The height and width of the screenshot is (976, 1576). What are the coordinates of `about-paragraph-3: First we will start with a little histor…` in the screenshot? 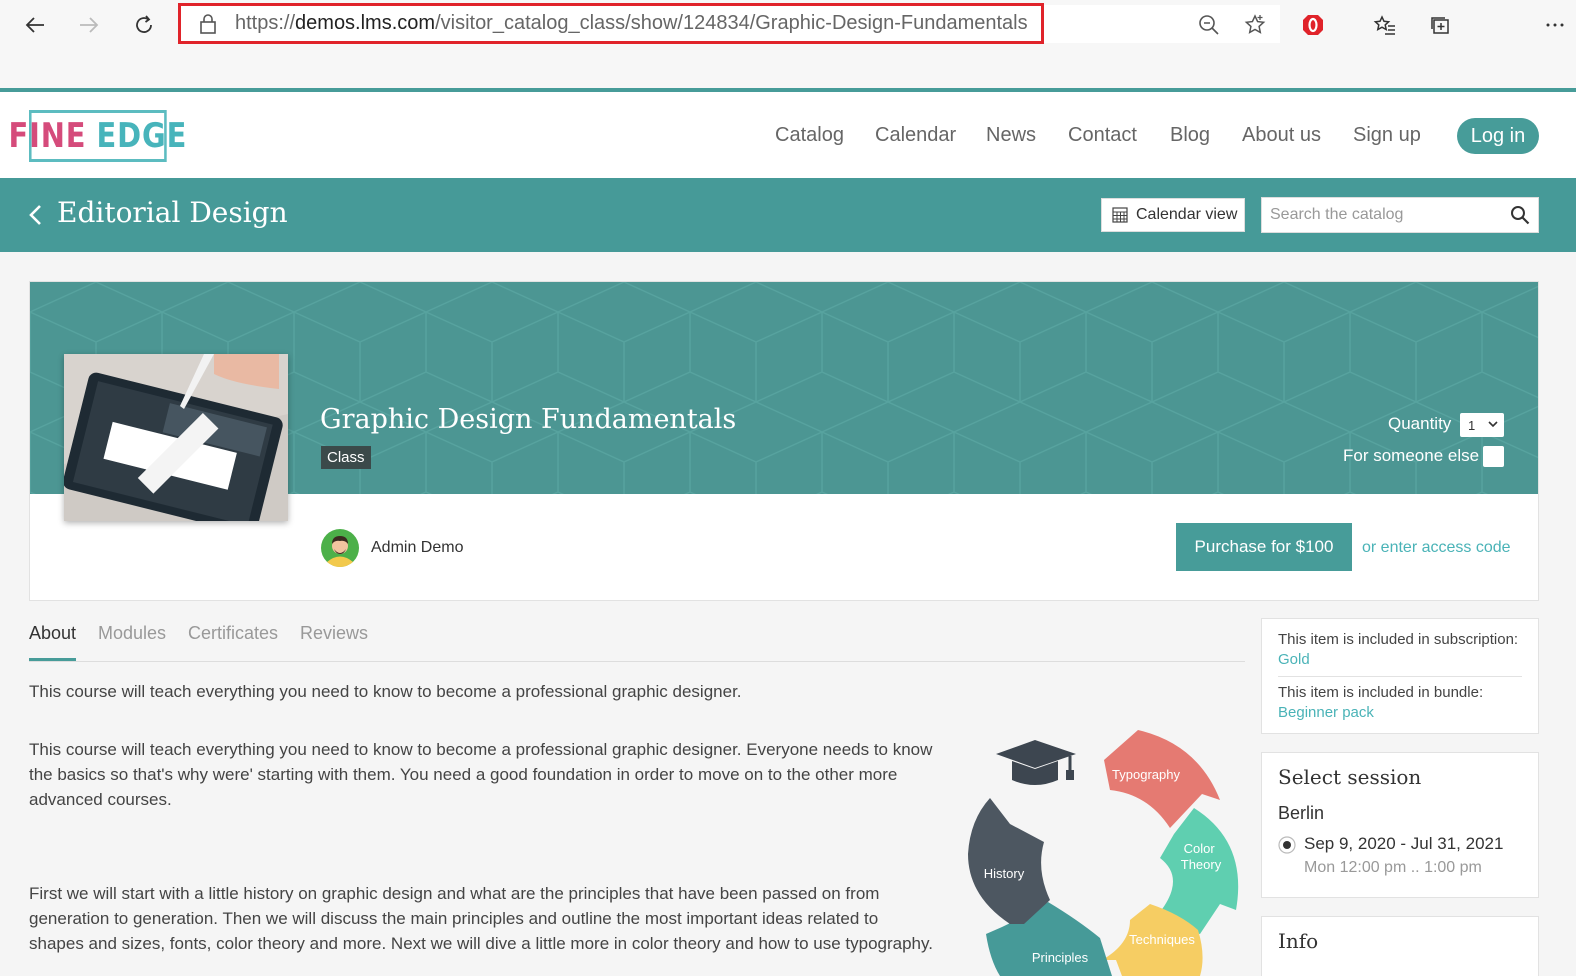 It's located at (481, 918).